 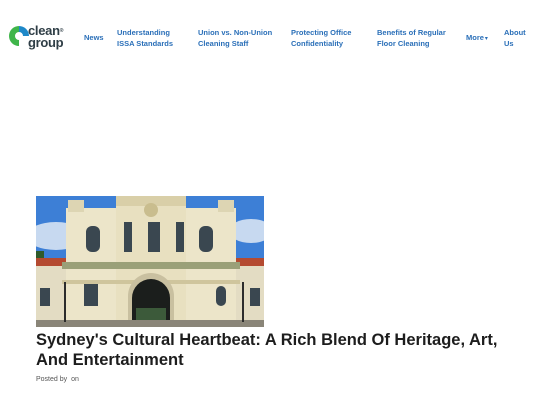 What do you see at coordinates (61, 31) in the screenshot?
I see `logo-trademark: ®` at bounding box center [61, 31].